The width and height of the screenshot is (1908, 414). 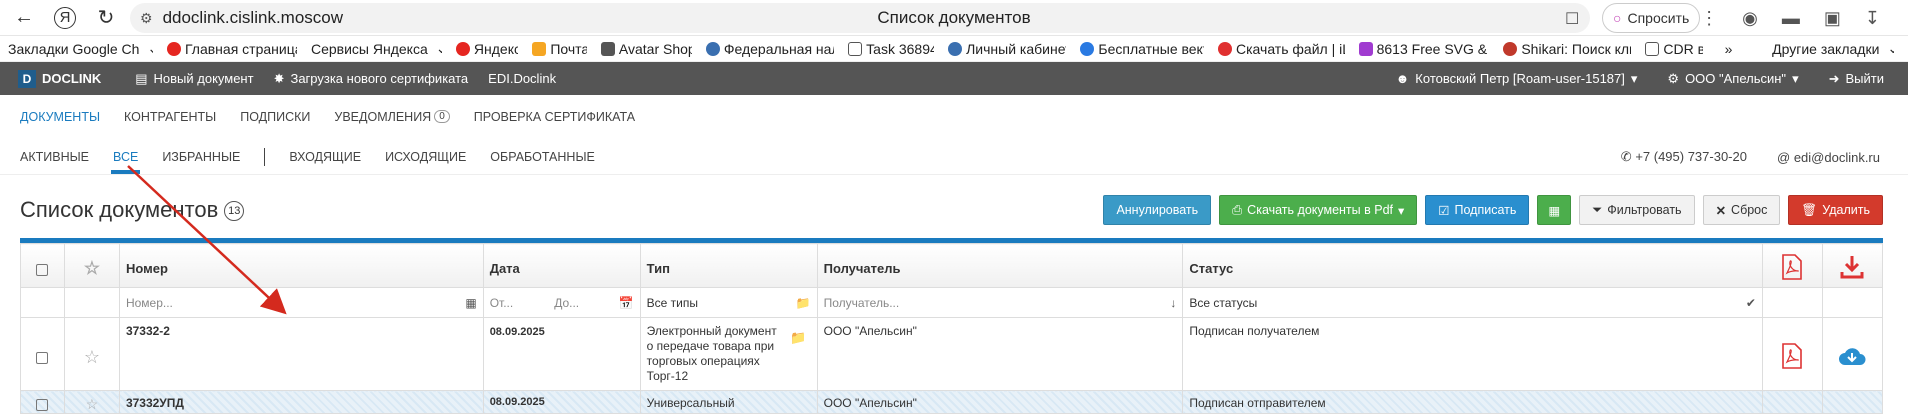 What do you see at coordinates (1852, 267) in the screenshot?
I see `download-icon` at bounding box center [1852, 267].